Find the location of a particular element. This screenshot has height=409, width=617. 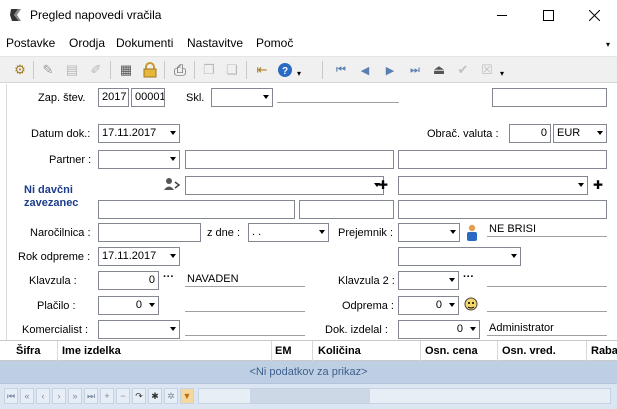

filter-icon: ▼ is located at coordinates (187, 396).